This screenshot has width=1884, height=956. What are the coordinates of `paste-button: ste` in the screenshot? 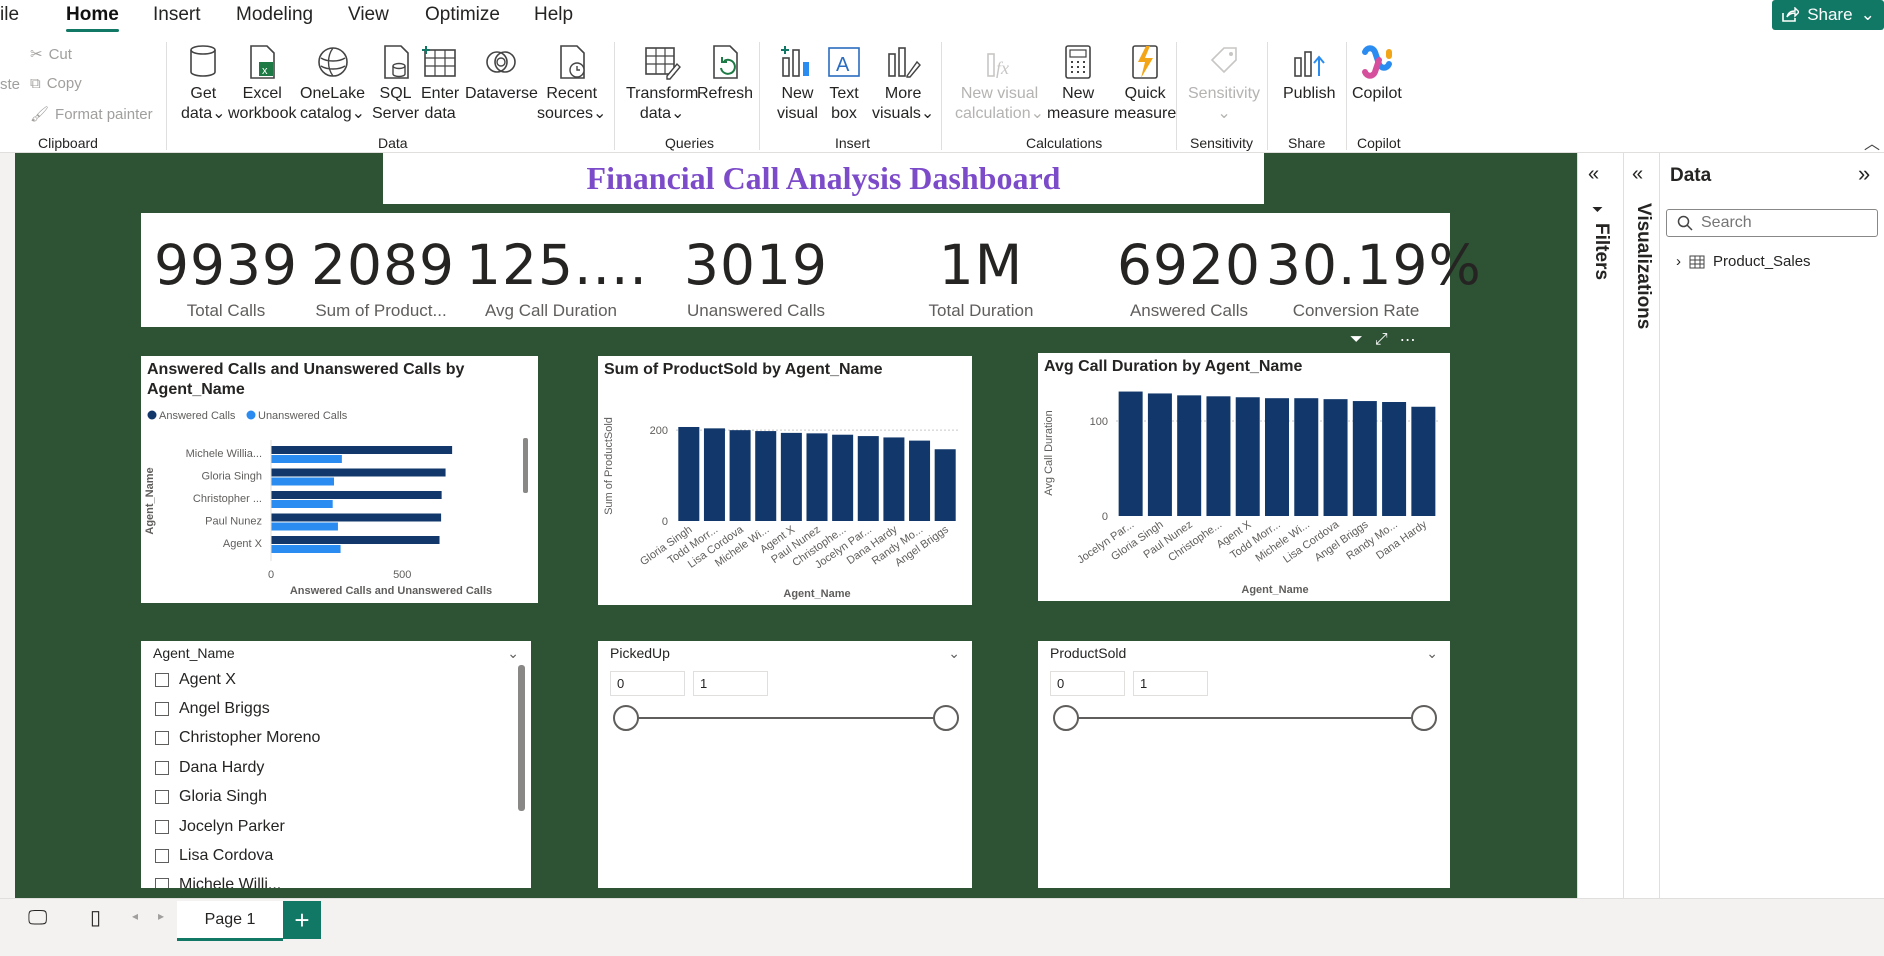 It's located at (10, 84).